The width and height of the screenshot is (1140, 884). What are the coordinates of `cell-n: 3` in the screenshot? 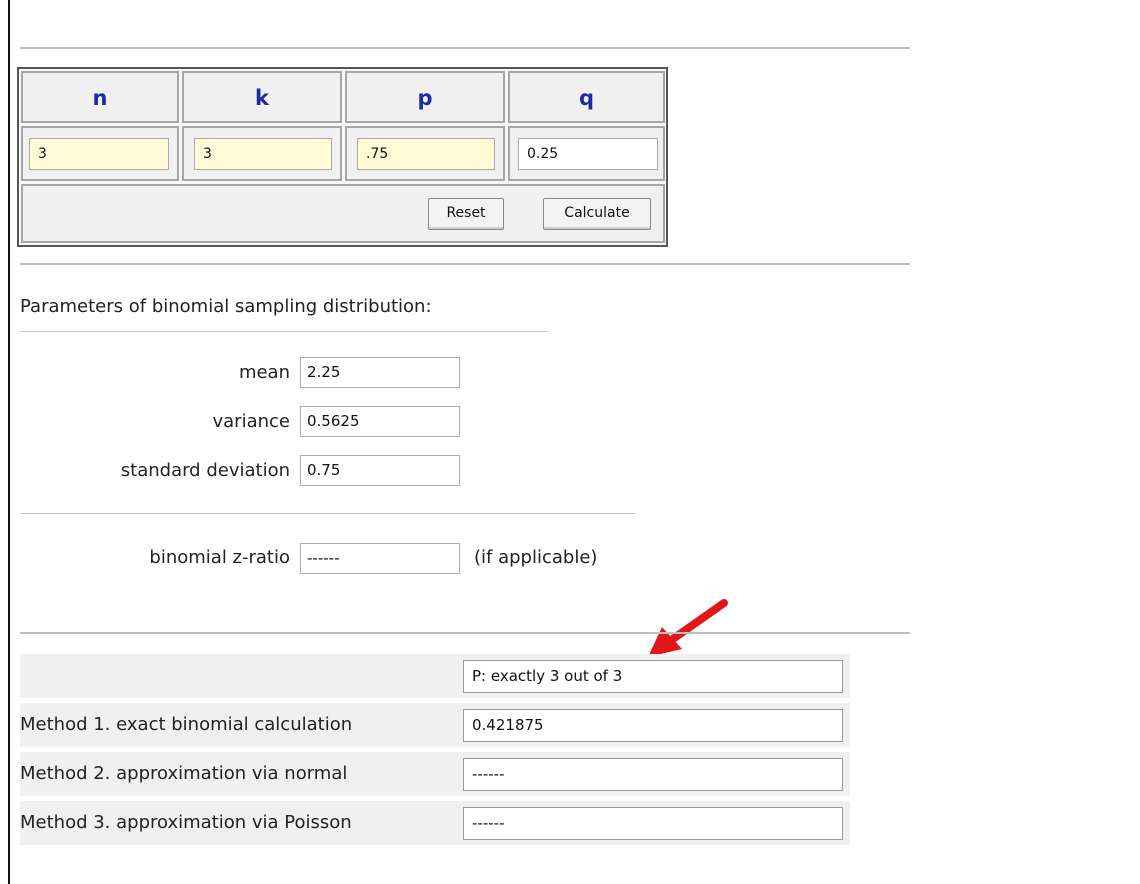 It's located at (100, 153).